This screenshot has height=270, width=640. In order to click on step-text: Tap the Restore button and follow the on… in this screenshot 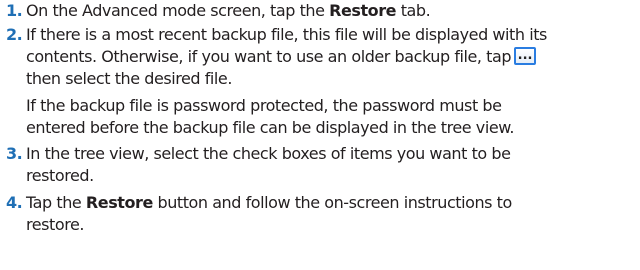, I will do `click(269, 203)`.